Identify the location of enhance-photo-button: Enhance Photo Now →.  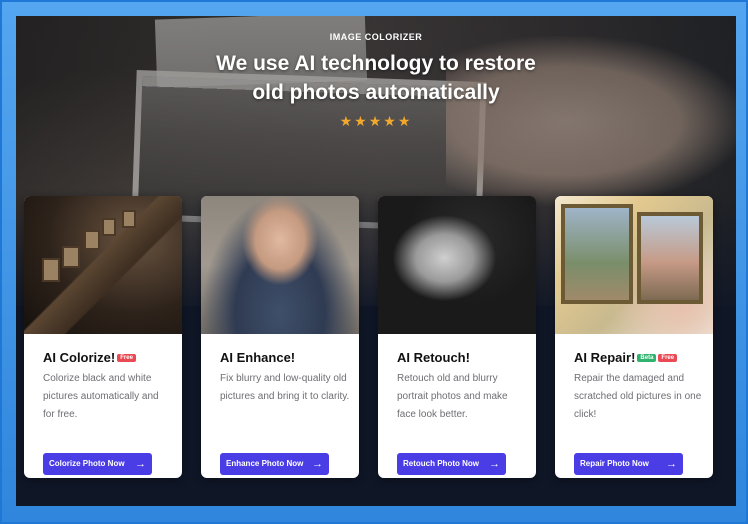
(274, 464).